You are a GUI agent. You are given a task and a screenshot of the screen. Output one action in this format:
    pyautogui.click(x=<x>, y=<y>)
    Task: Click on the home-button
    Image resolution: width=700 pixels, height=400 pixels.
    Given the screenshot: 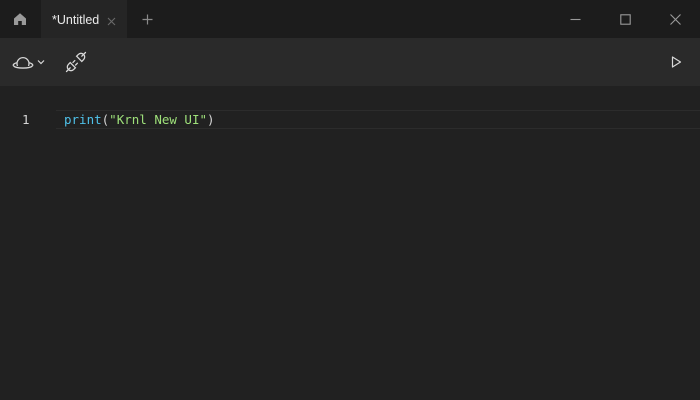 What is the action you would take?
    pyautogui.click(x=20, y=19)
    